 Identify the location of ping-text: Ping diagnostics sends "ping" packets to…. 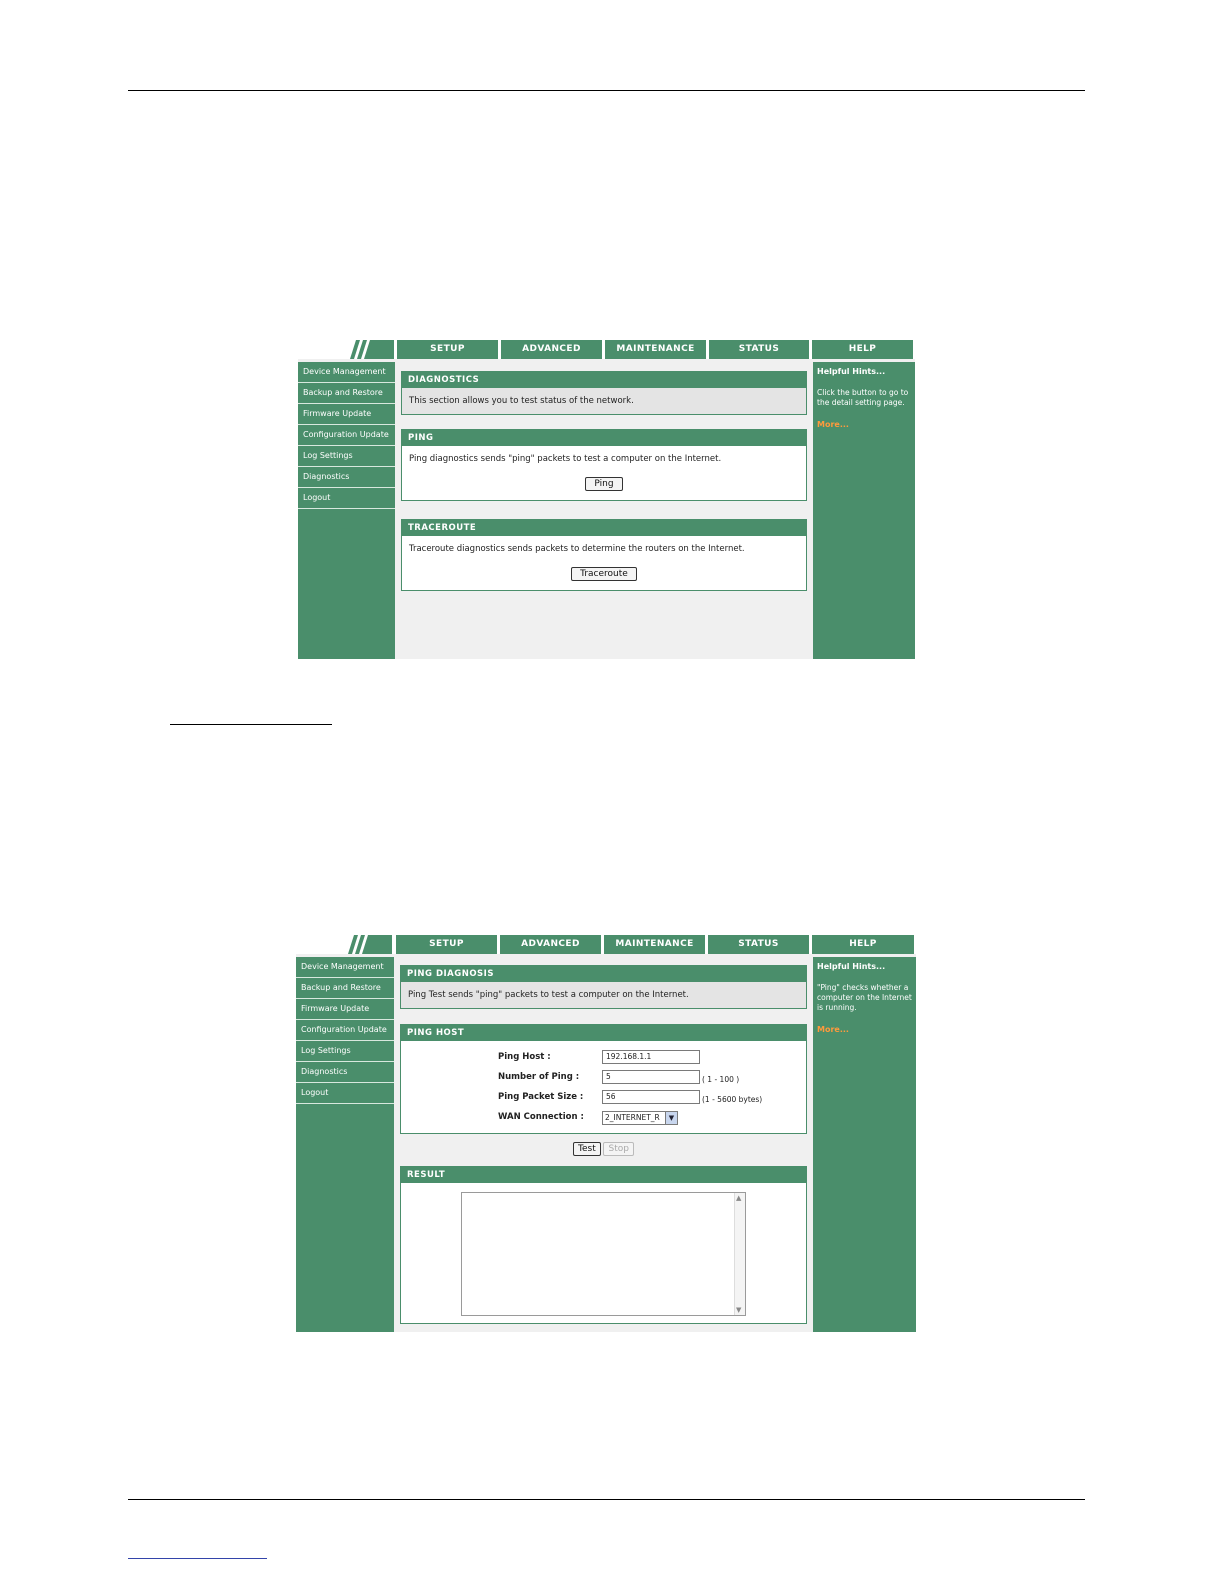
(565, 459).